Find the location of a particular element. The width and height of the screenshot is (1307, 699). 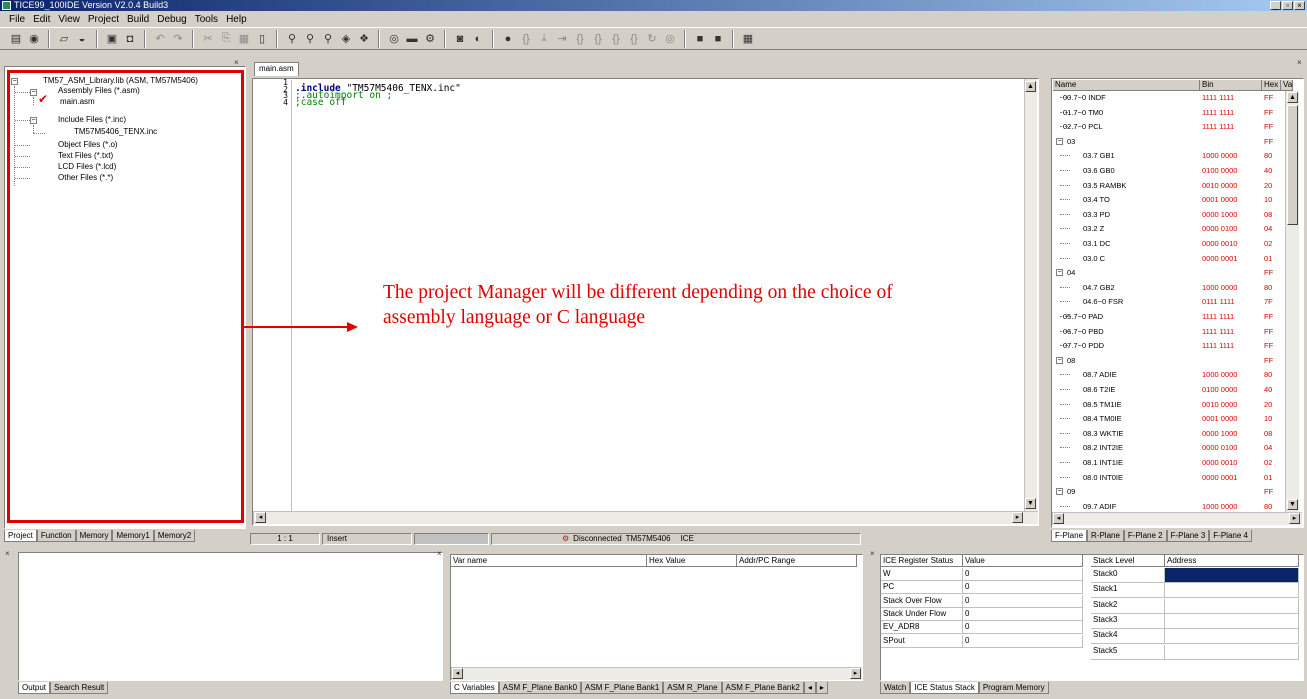

undo-icon: ↶ is located at coordinates (160, 39).